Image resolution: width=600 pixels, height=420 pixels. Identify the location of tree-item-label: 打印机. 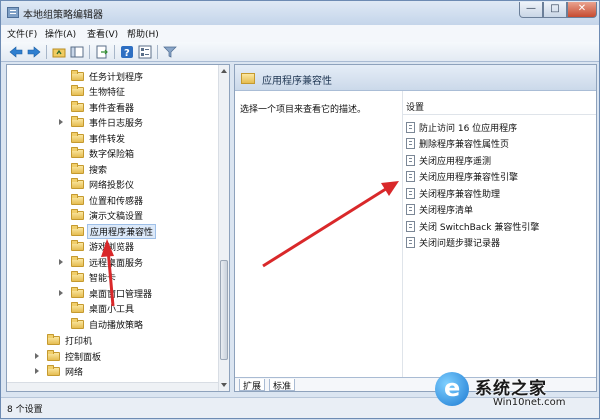
(79, 342).